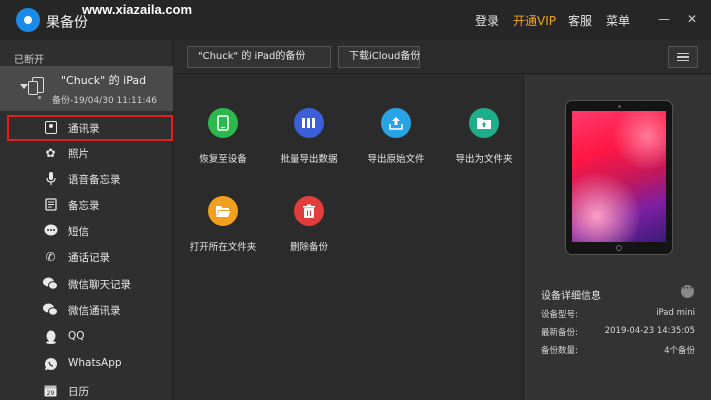 The height and width of the screenshot is (400, 711). I want to click on login-link: 登录, so click(487, 20).